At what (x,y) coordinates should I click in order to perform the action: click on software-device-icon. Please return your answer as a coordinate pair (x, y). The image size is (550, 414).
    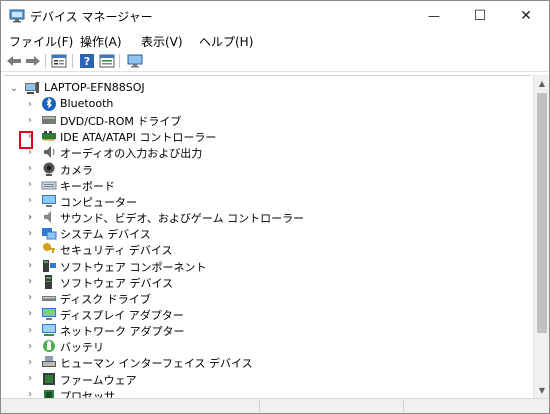
    Looking at the image, I should click on (48, 281).